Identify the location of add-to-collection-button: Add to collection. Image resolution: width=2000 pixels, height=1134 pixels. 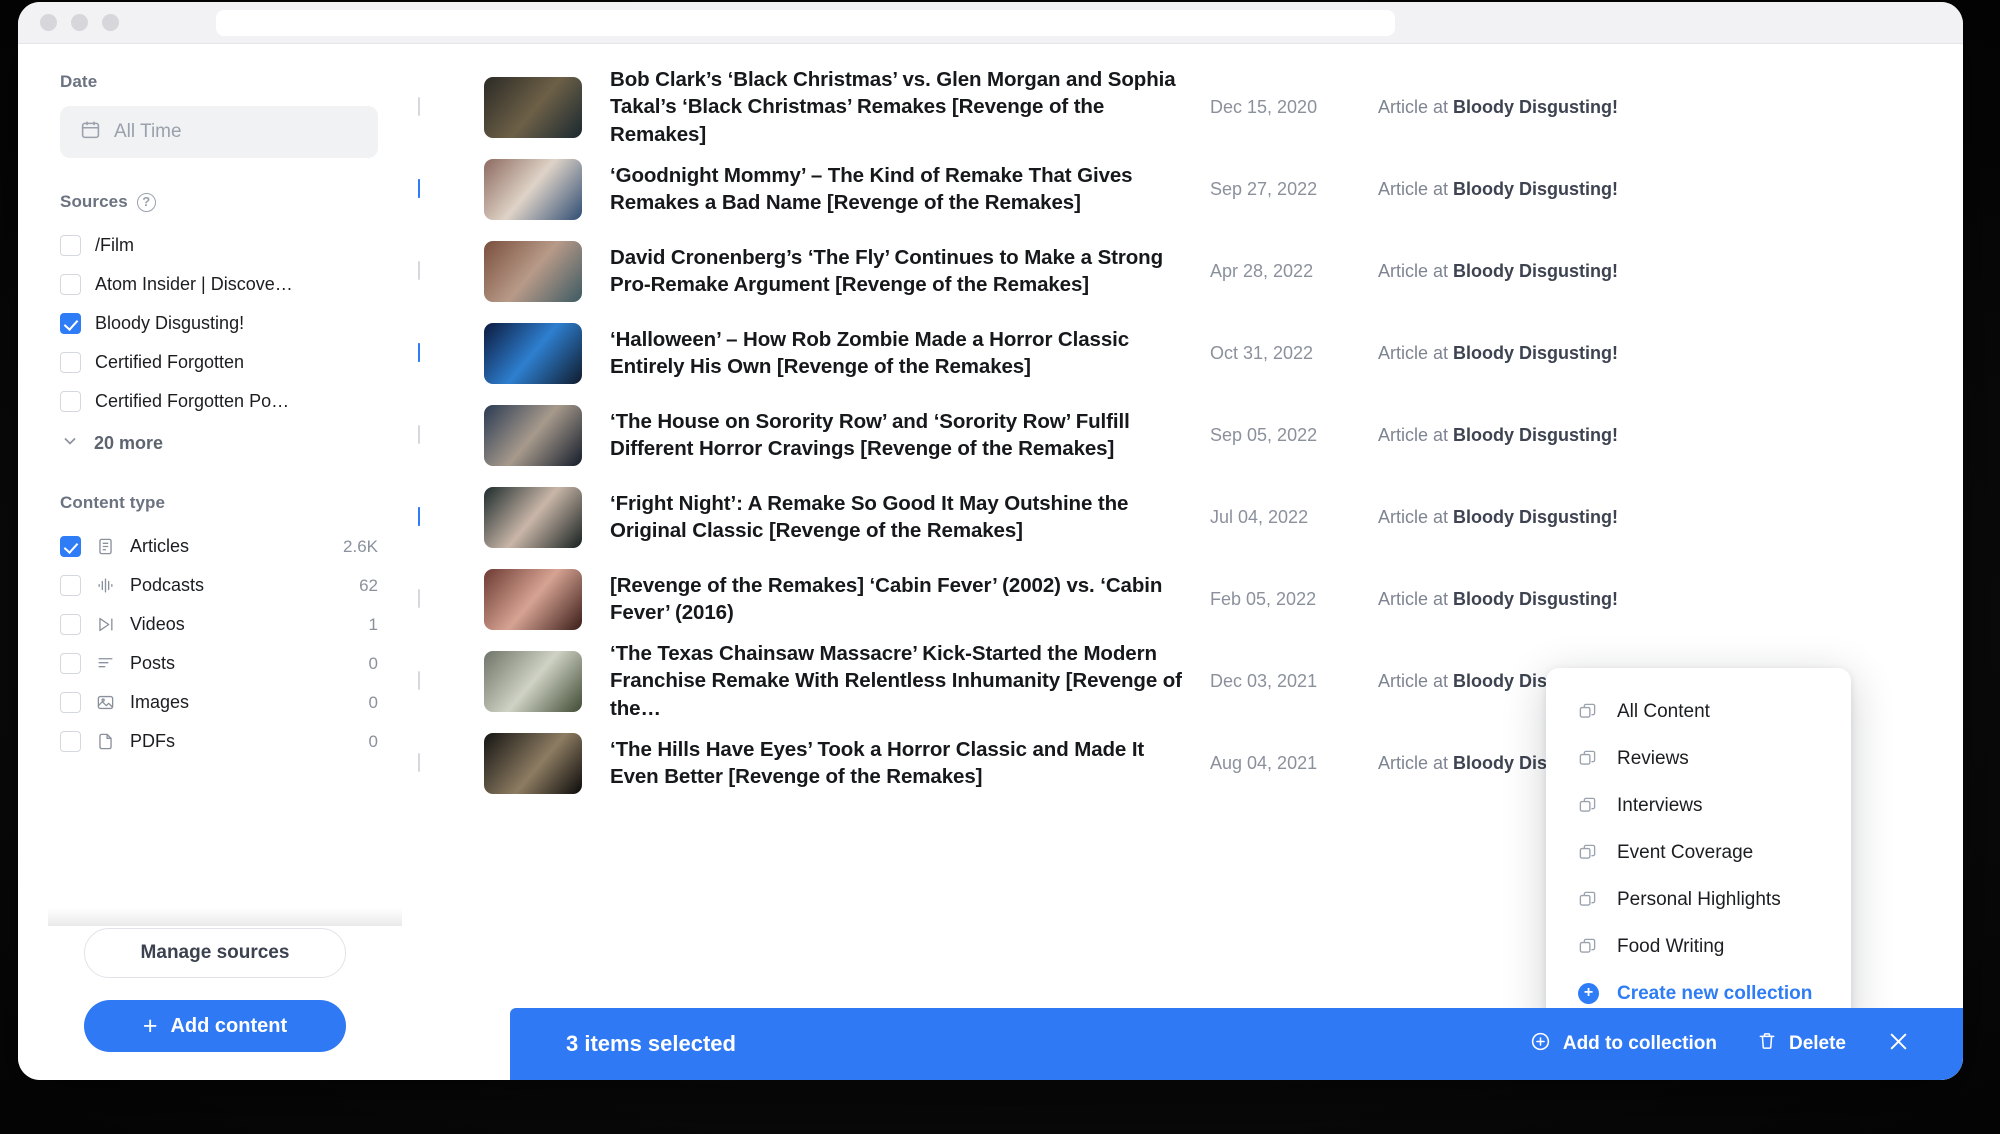
(1623, 1044).